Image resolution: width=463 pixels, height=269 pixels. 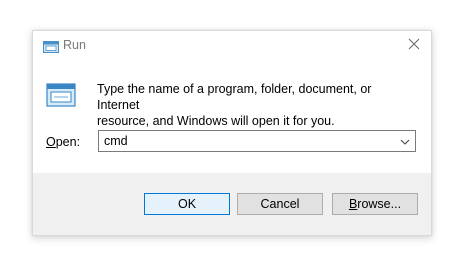 I want to click on close-icon, so click(x=414, y=46).